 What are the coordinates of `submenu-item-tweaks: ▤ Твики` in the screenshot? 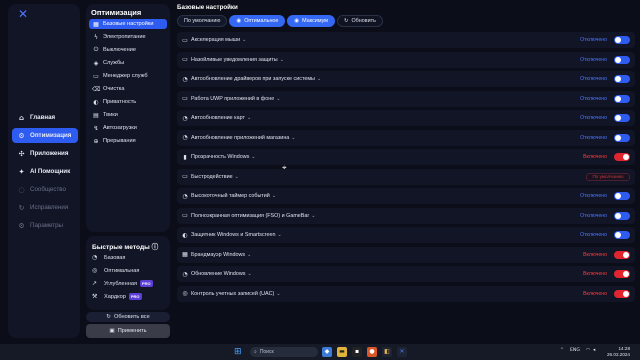 It's located at (128, 115).